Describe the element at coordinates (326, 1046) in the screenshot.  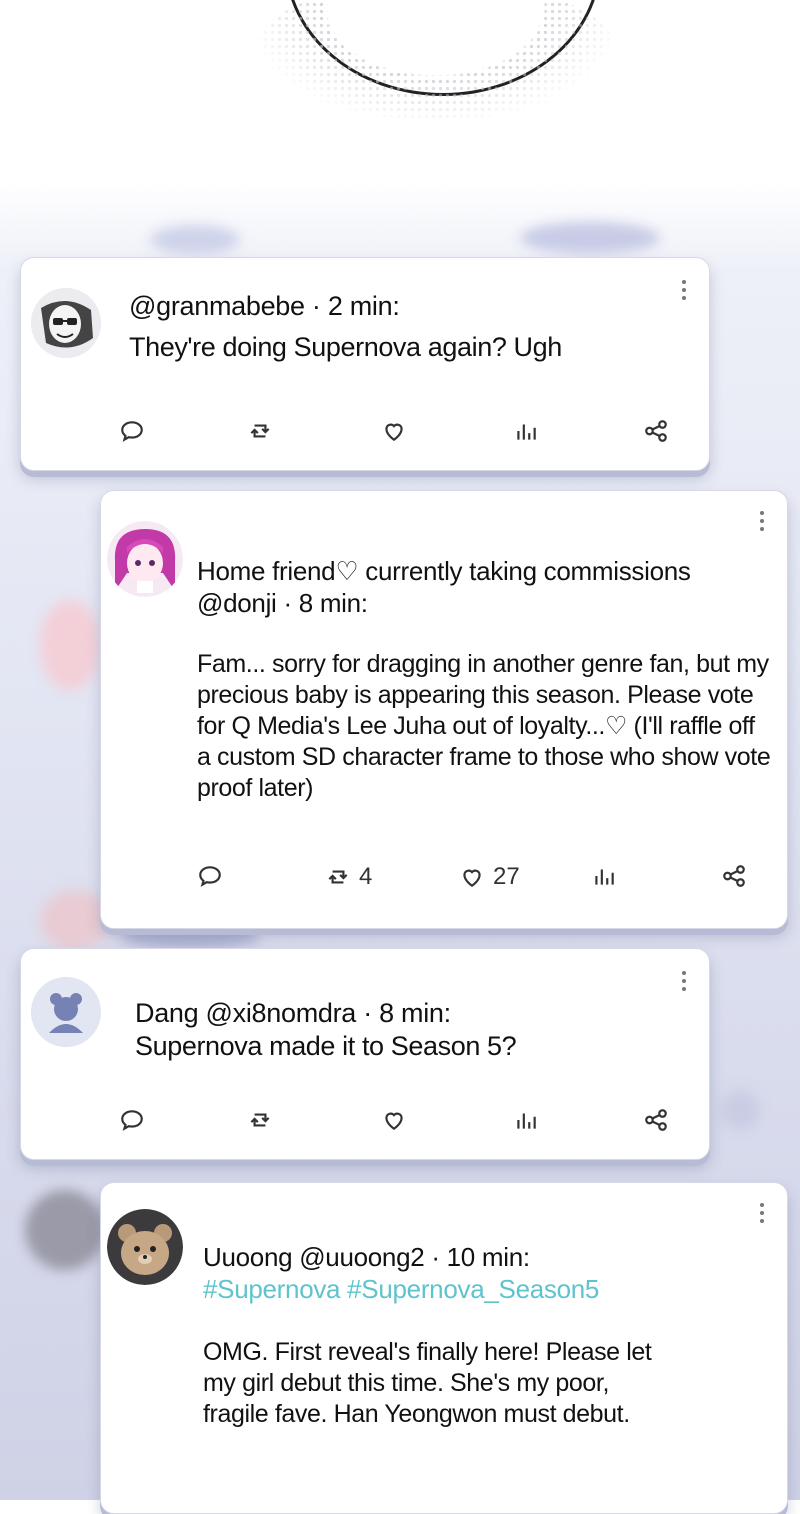
I see `post-text: Supernova made it to Season 5?` at that location.